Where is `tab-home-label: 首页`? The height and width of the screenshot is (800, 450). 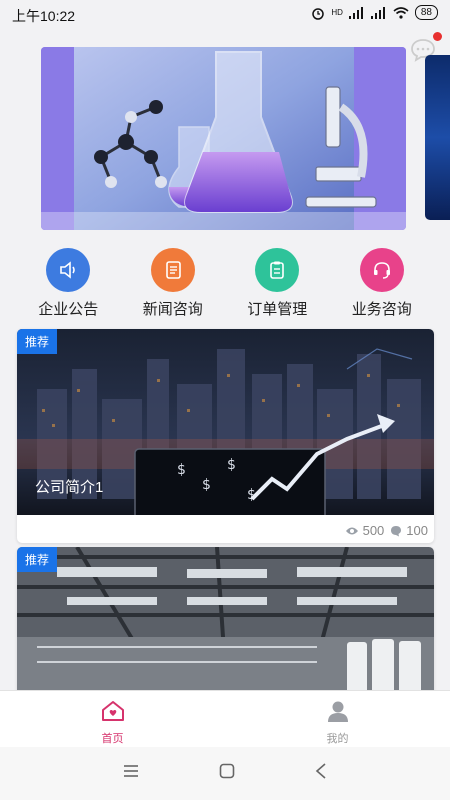
tab-home-label: 首页 is located at coordinates (112, 739).